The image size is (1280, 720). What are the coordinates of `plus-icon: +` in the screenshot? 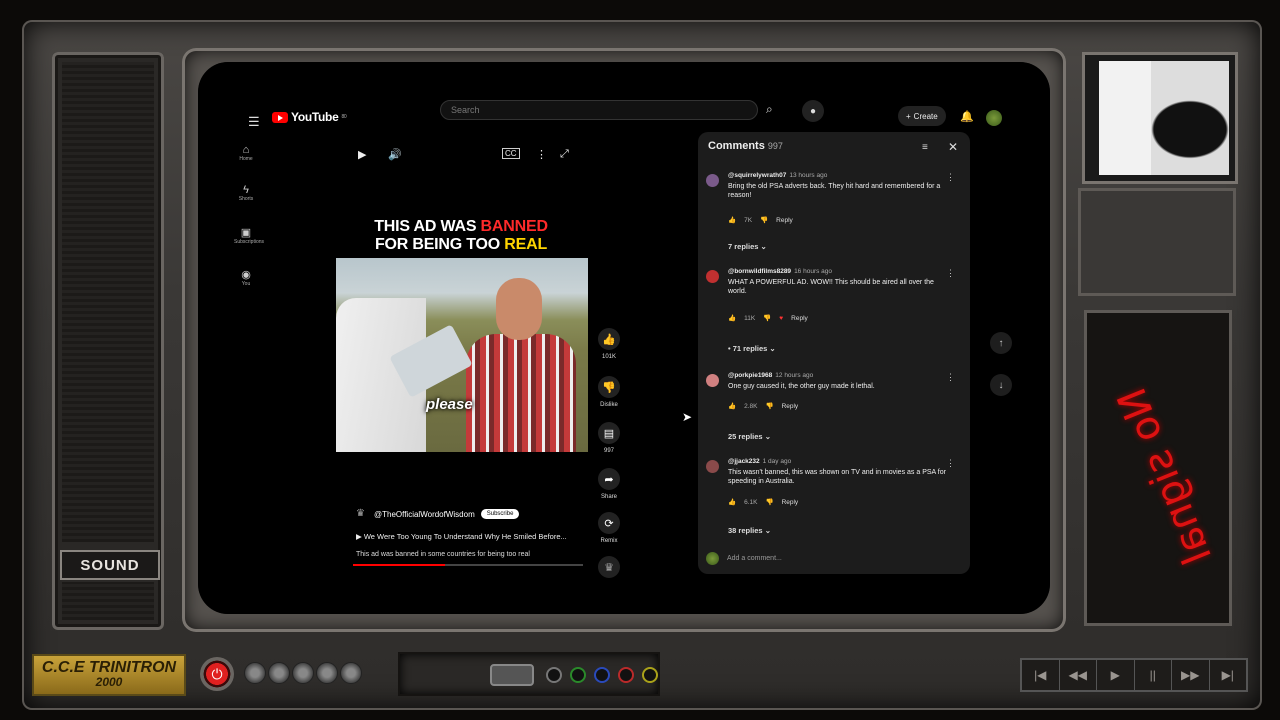 It's located at (908, 116).